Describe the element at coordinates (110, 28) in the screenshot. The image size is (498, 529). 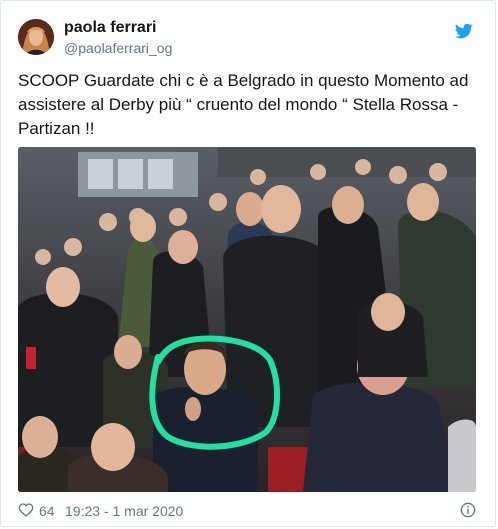
I see `author-name: paola ferrari` at that location.